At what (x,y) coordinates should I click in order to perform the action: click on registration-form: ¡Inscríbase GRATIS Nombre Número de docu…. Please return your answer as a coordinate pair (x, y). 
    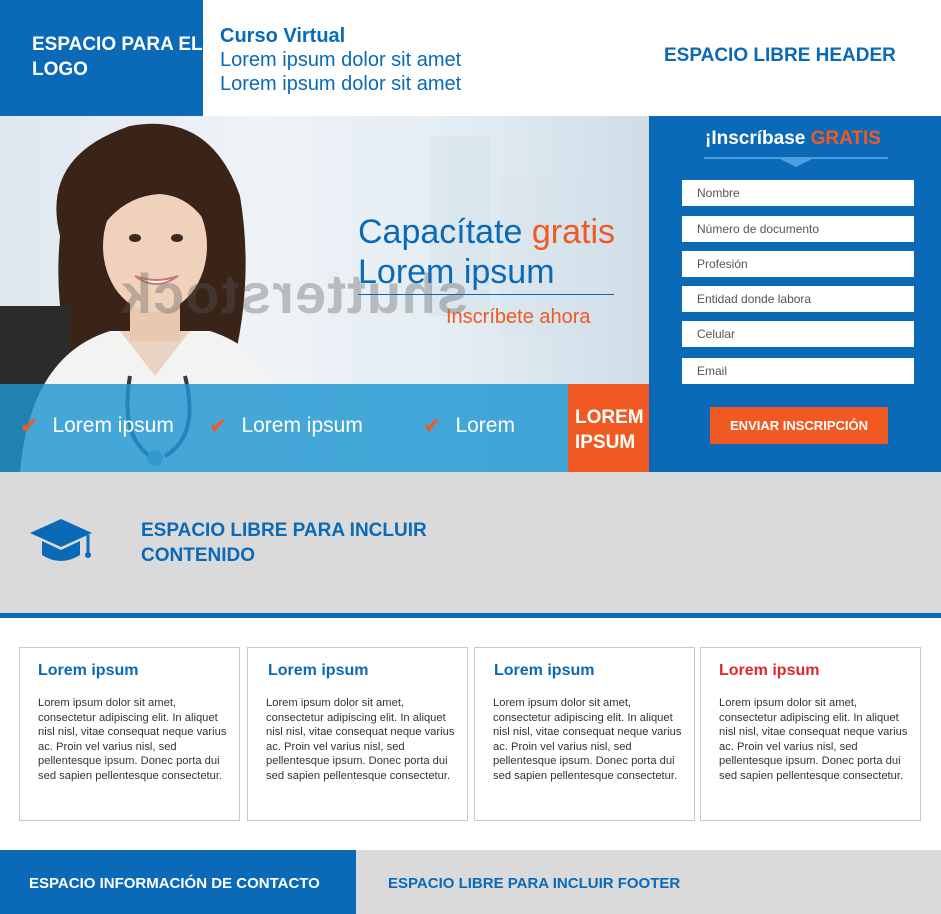
    Looking at the image, I should click on (795, 294).